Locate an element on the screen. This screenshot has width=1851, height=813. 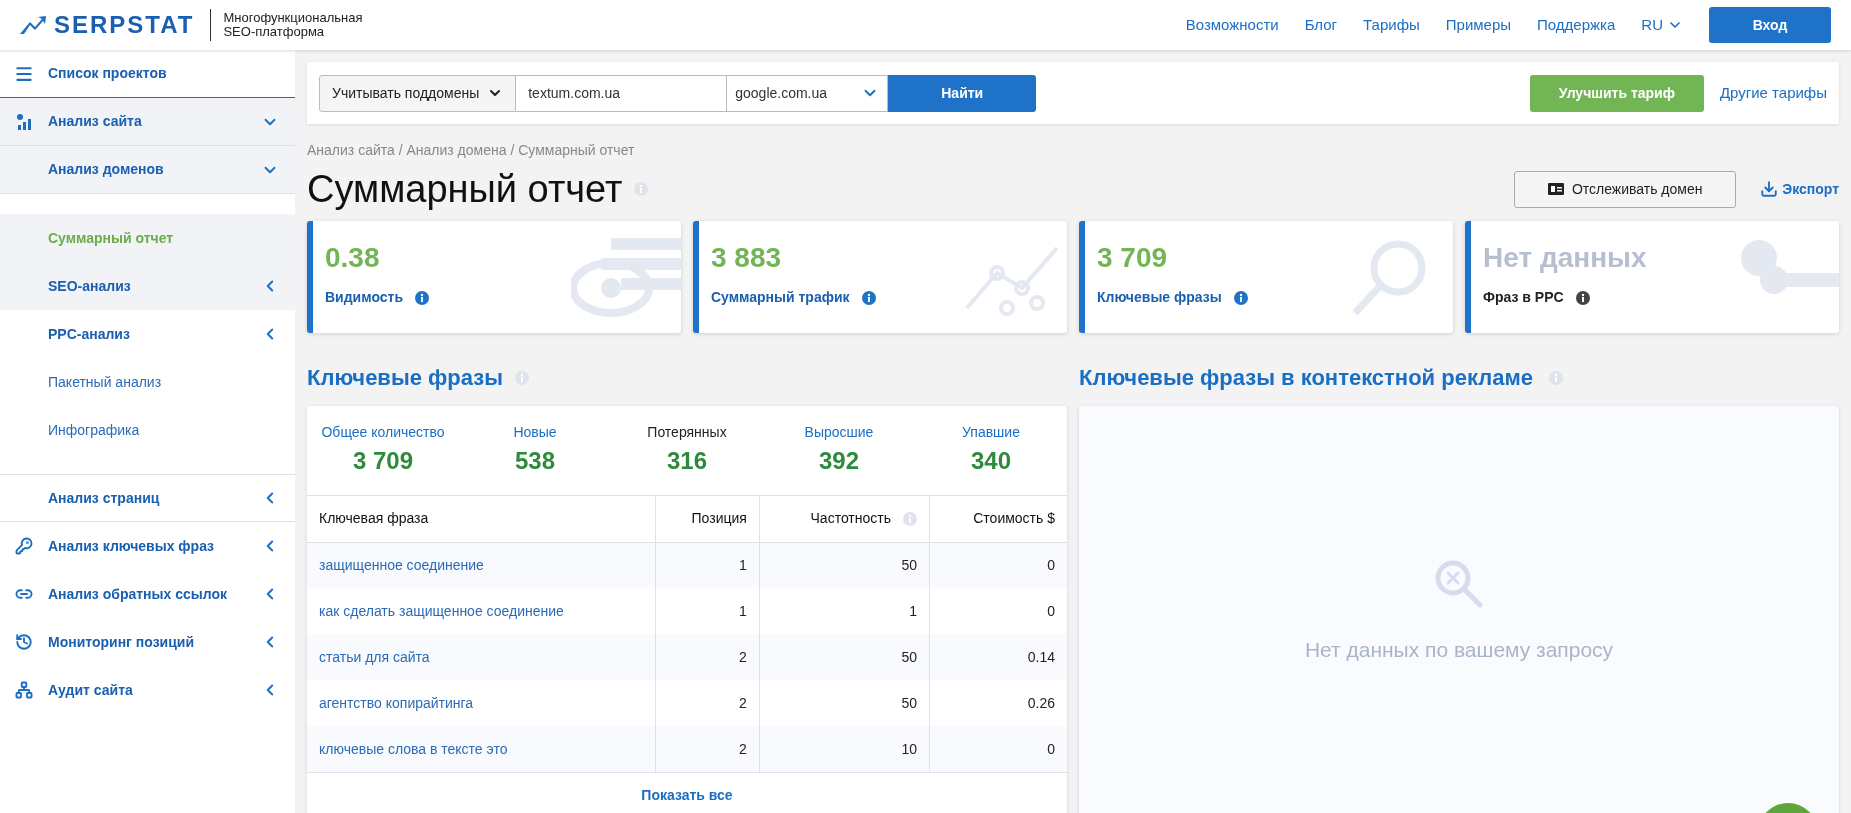
keyword-link: статьи для сайта is located at coordinates (374, 656).